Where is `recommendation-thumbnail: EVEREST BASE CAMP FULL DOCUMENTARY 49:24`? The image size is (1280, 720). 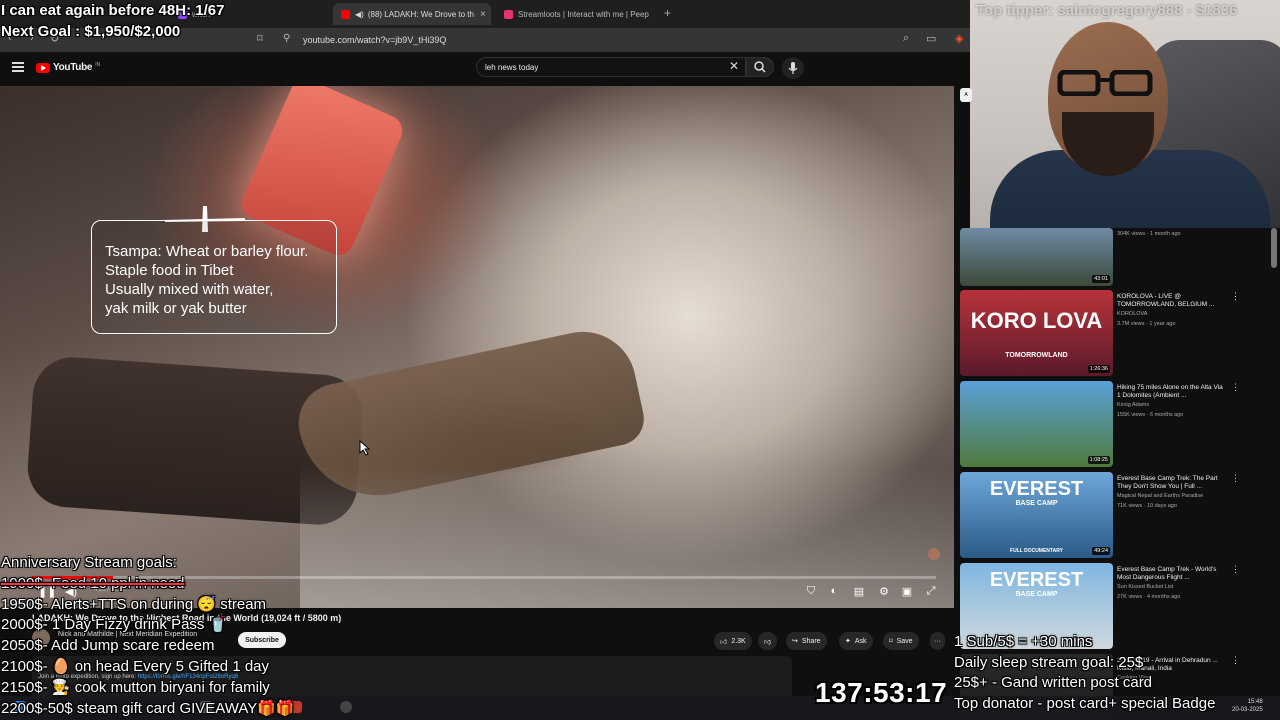 recommendation-thumbnail: EVEREST BASE CAMP FULL DOCUMENTARY 49:24 is located at coordinates (1036, 515).